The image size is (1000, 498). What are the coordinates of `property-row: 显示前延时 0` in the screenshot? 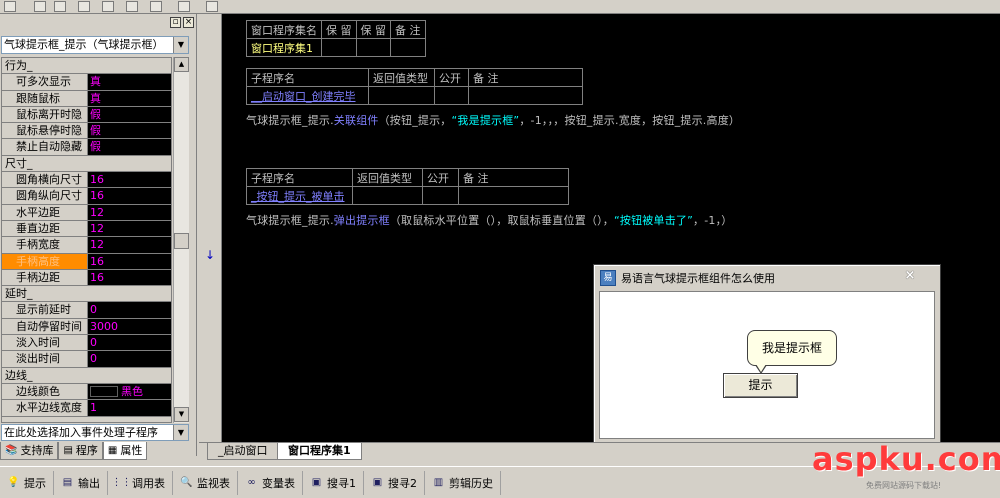 It's located at (86, 310).